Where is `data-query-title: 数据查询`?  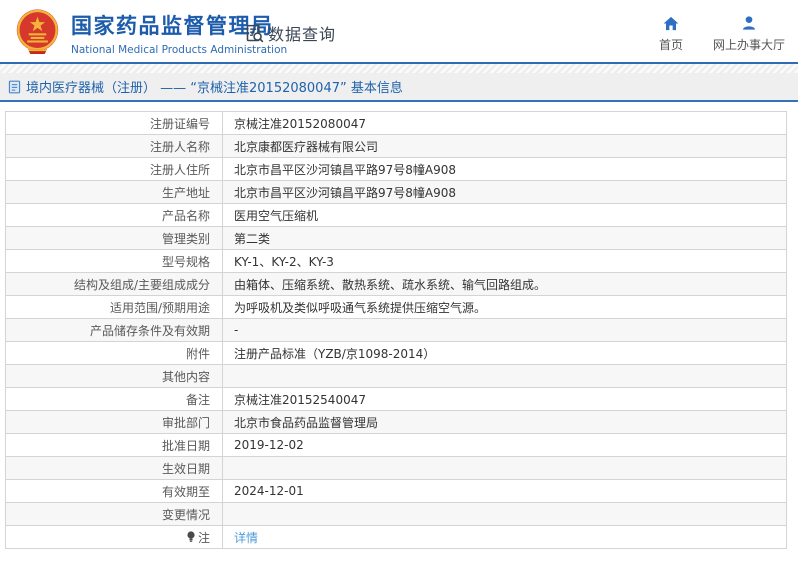
data-query-title: 数据查询 is located at coordinates (290, 33).